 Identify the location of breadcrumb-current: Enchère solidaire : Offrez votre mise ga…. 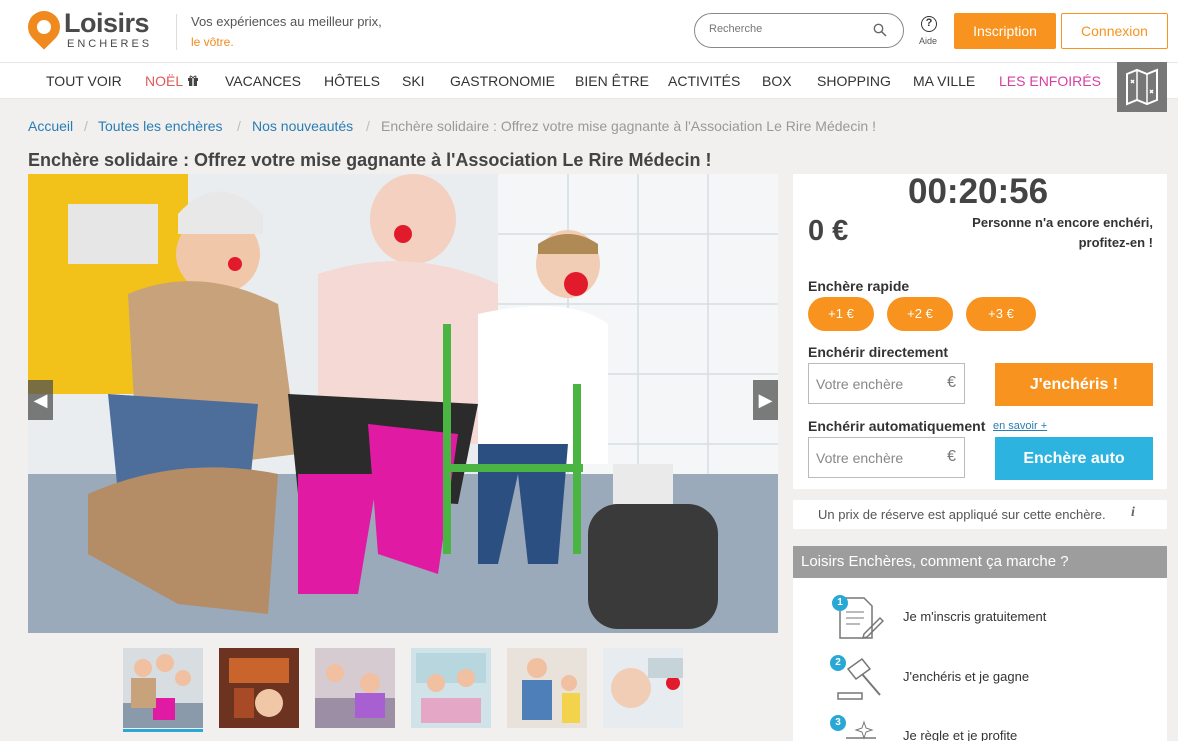
(628, 126).